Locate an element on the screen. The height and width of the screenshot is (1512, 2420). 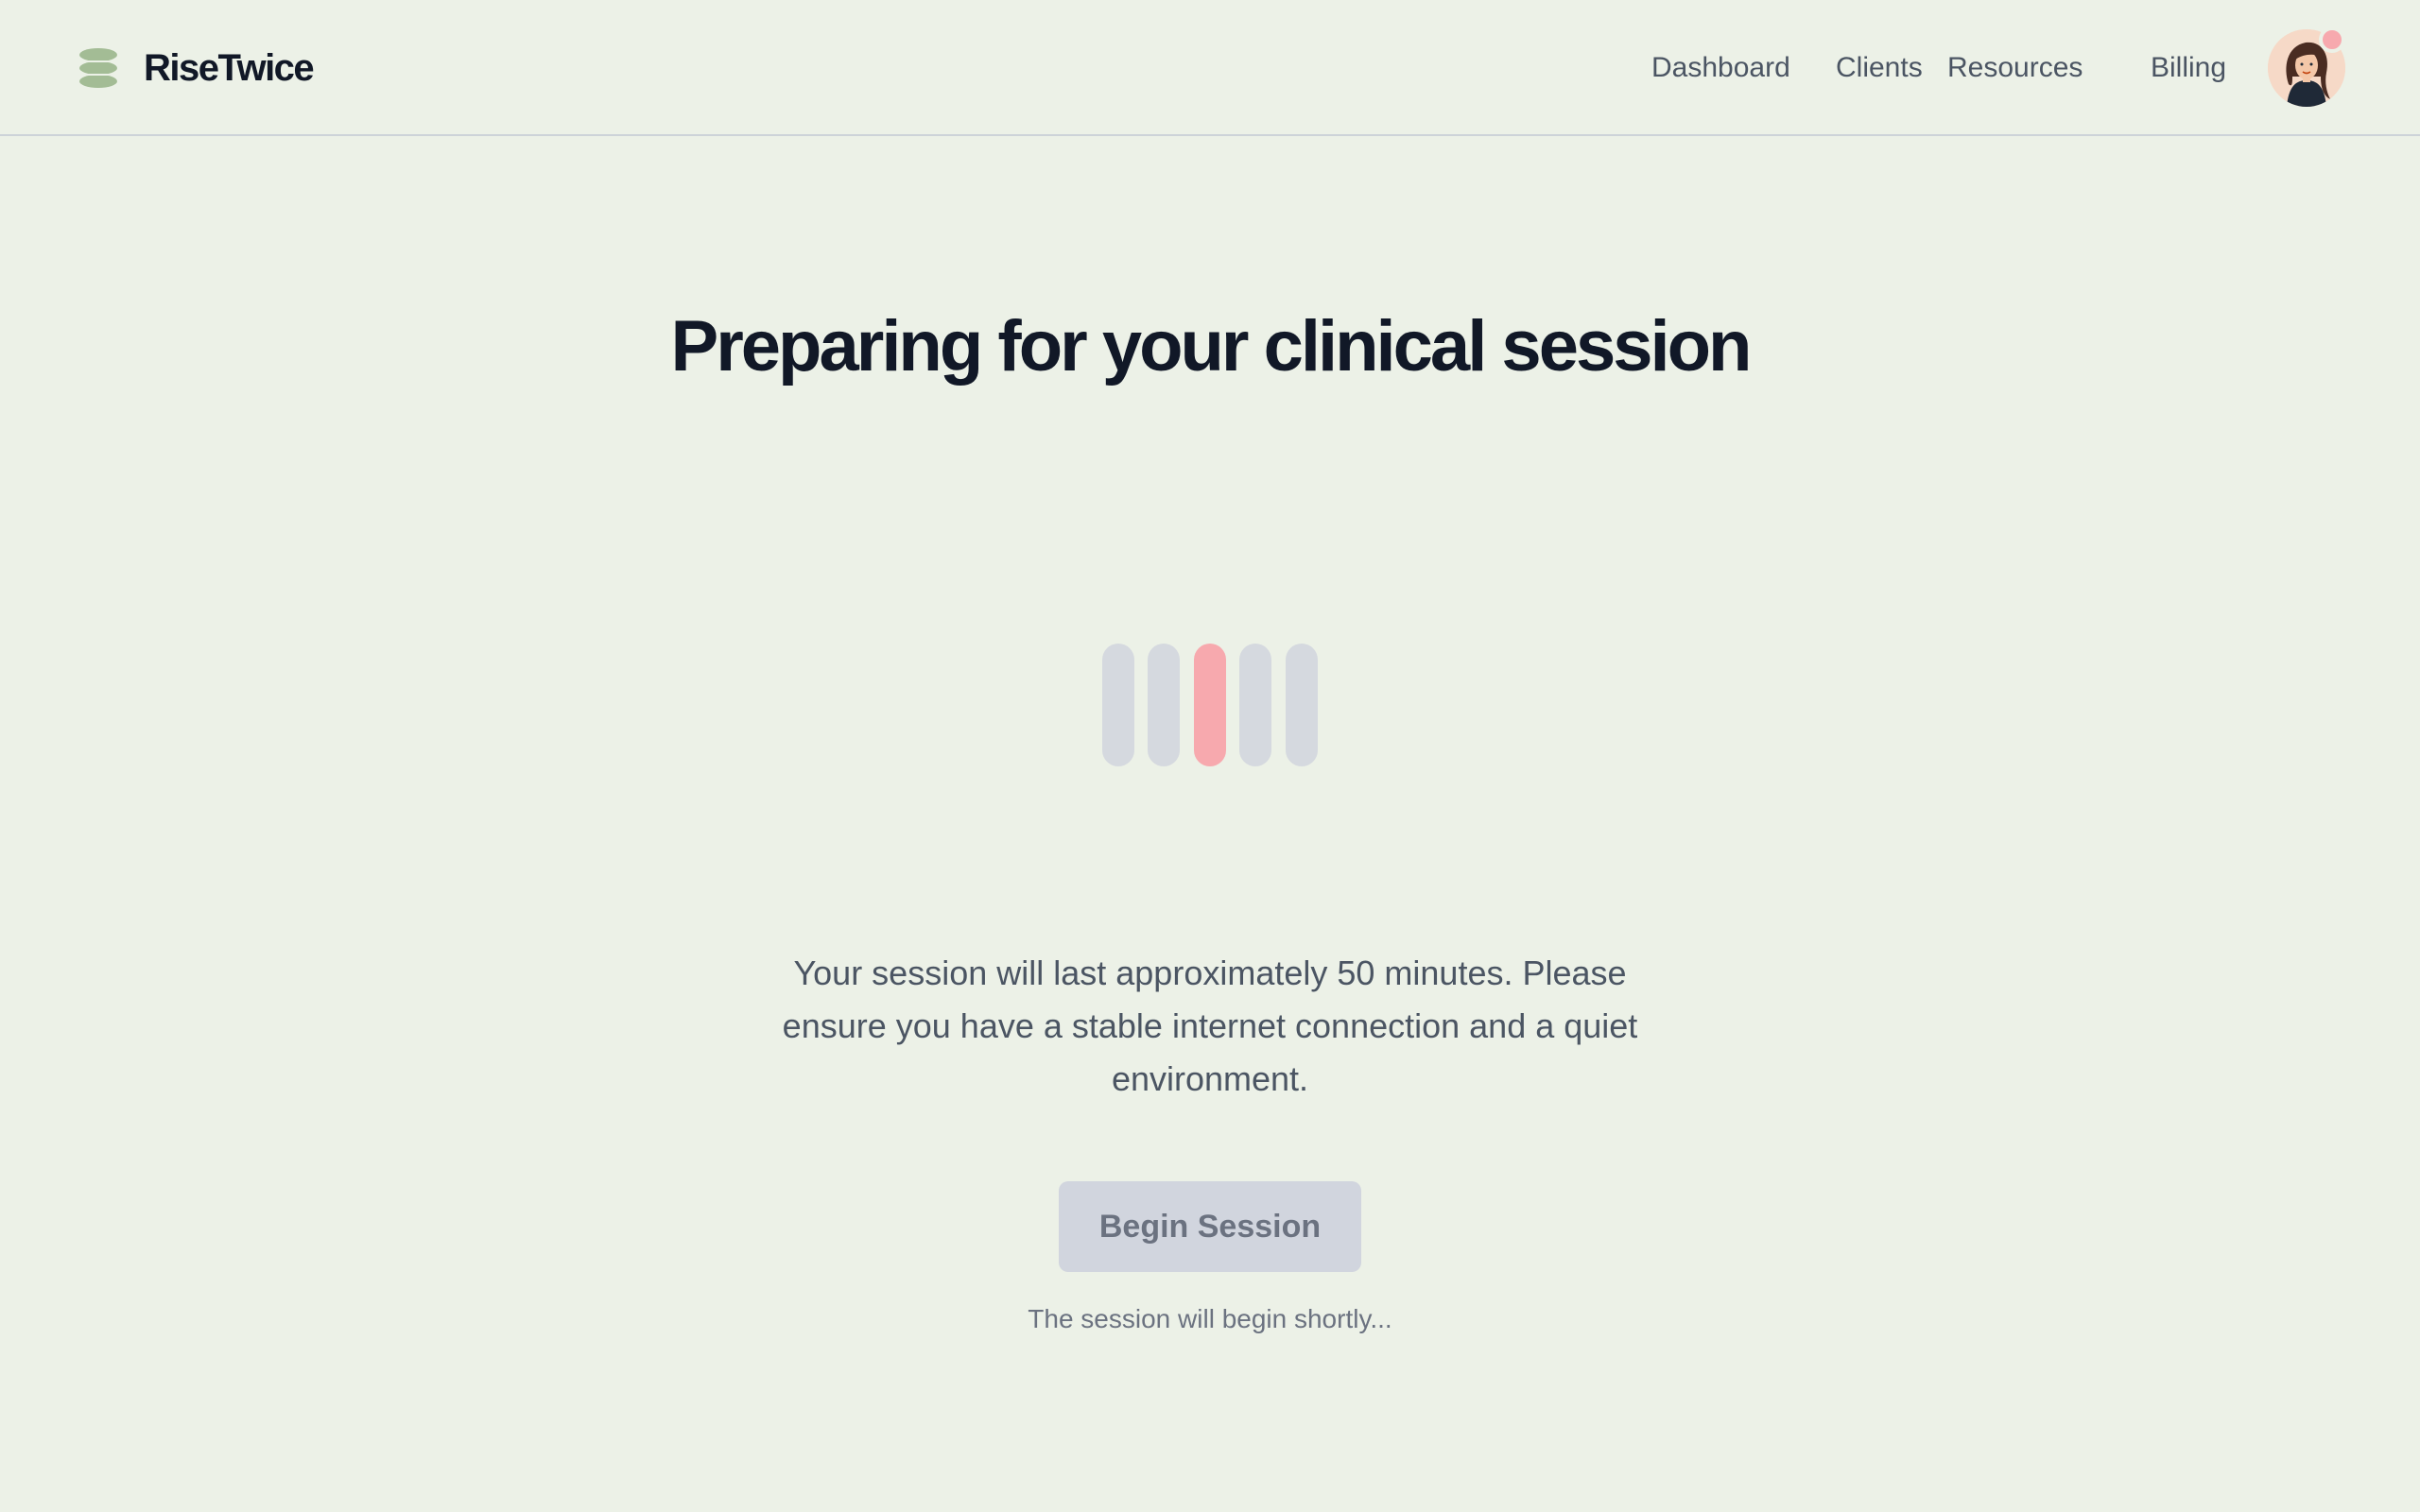
nav-link-resources: Resources is located at coordinates (2015, 68).